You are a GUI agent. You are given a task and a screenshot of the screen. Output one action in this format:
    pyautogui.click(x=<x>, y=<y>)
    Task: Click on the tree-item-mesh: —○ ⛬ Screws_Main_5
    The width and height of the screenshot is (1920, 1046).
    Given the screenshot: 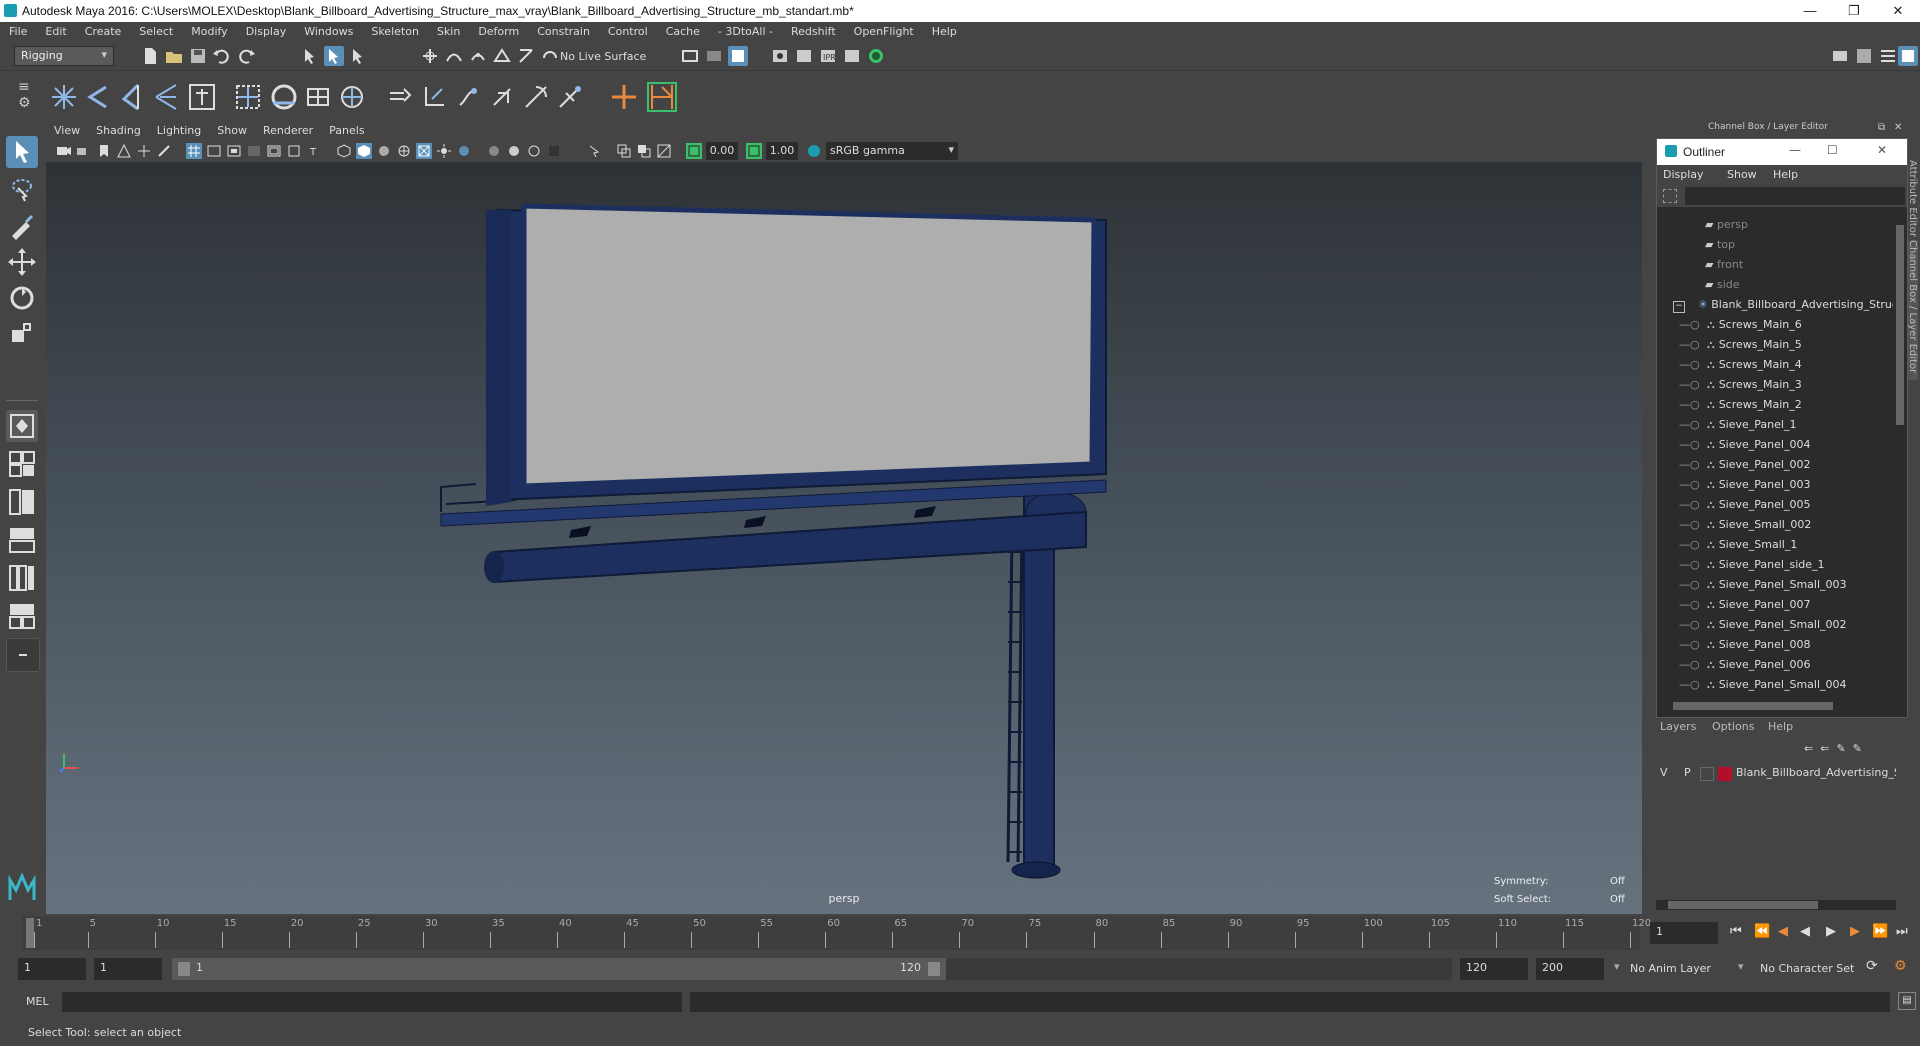 What is the action you would take?
    pyautogui.click(x=1775, y=345)
    